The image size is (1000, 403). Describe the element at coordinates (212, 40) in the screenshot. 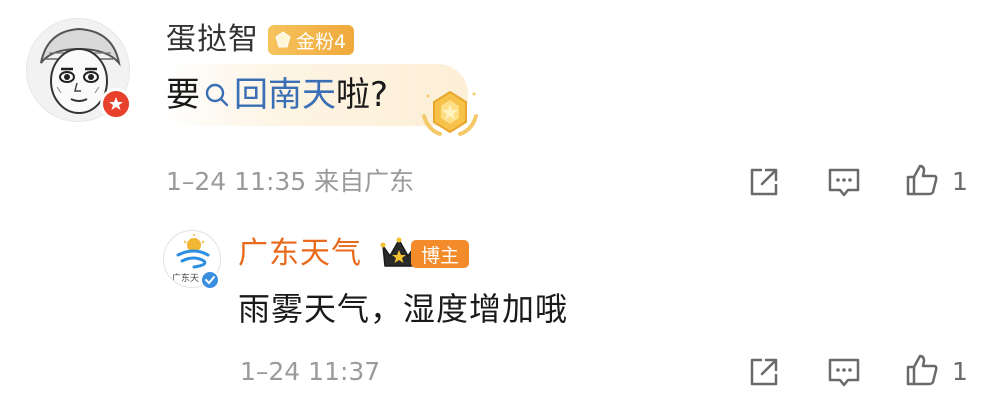

I see `comment-username: 蛋挞智` at that location.